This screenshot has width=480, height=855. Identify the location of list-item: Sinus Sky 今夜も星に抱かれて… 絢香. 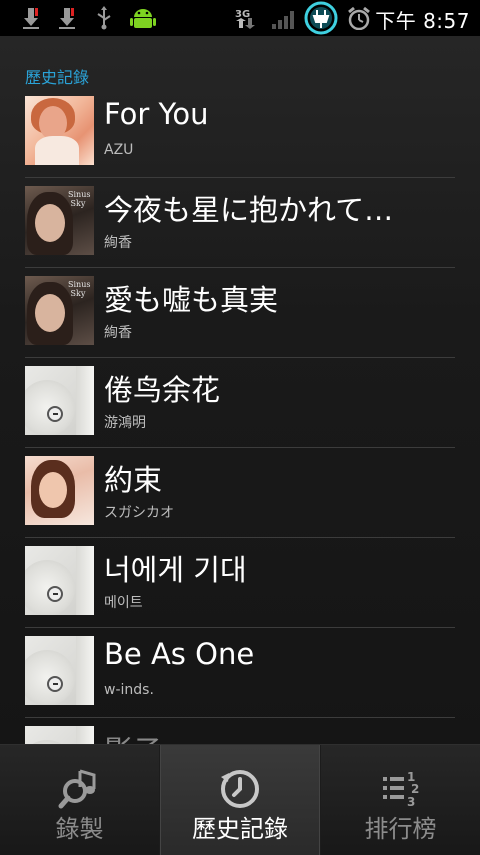
(240, 223).